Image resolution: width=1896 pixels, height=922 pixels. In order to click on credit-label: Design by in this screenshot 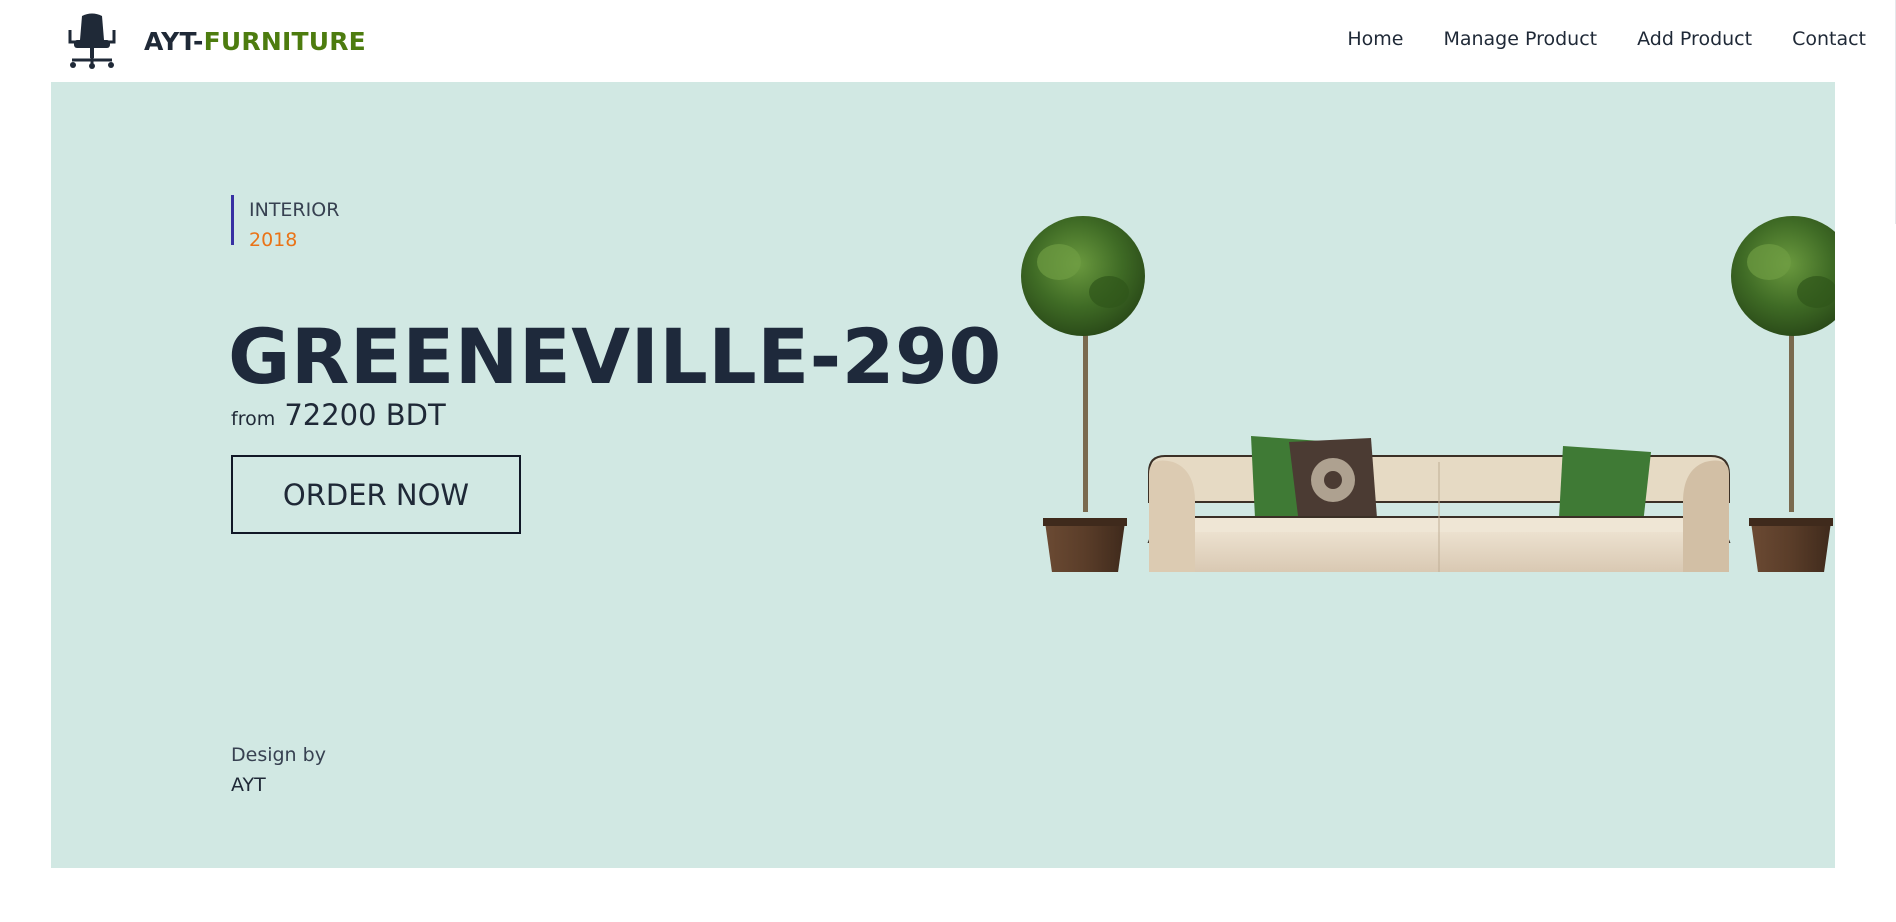, I will do `click(278, 755)`.